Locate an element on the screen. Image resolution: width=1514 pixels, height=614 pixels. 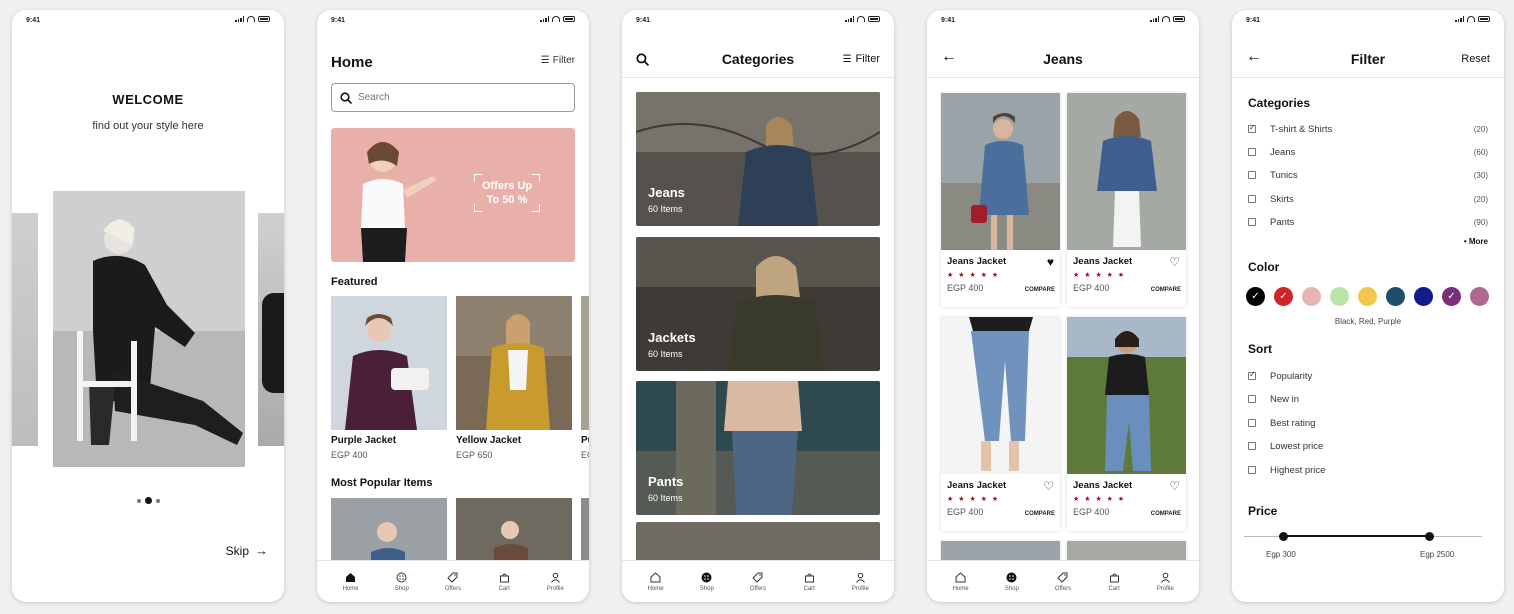
category-label: Pants is located at coordinates (666, 481).